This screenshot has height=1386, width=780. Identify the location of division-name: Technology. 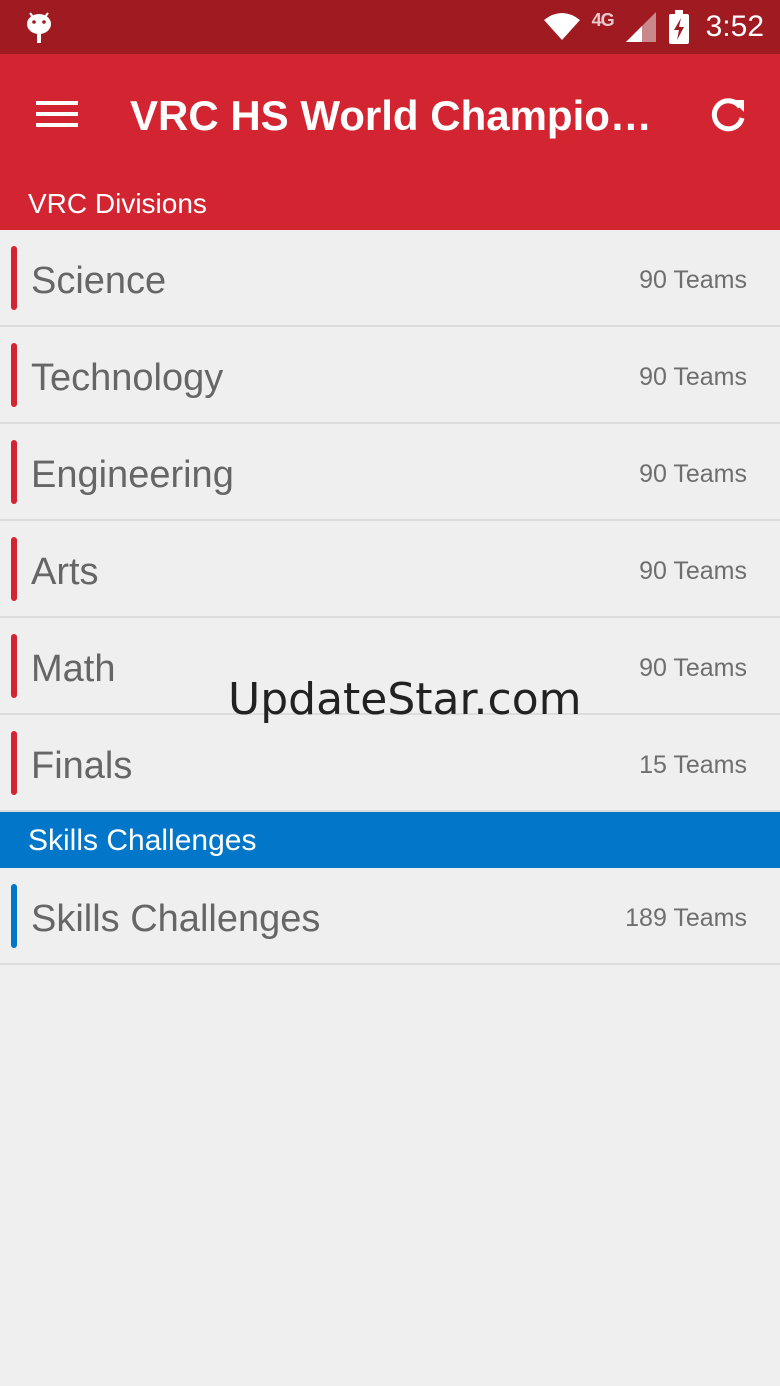
(127, 378).